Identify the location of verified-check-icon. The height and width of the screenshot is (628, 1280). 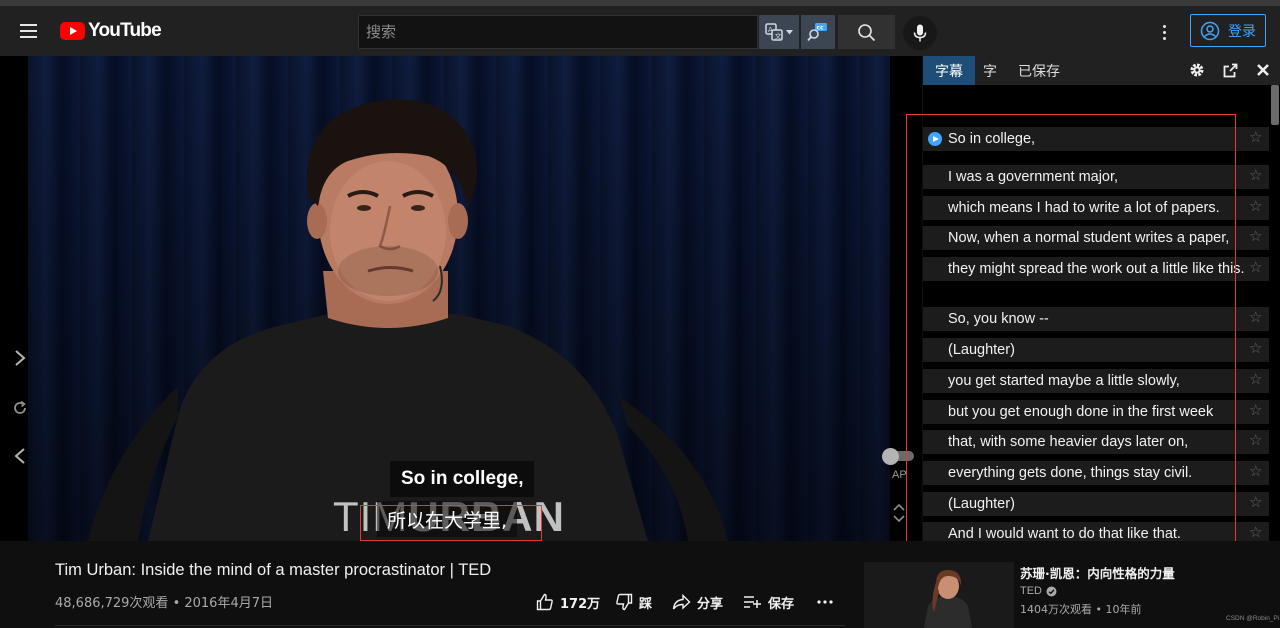
(1051, 591).